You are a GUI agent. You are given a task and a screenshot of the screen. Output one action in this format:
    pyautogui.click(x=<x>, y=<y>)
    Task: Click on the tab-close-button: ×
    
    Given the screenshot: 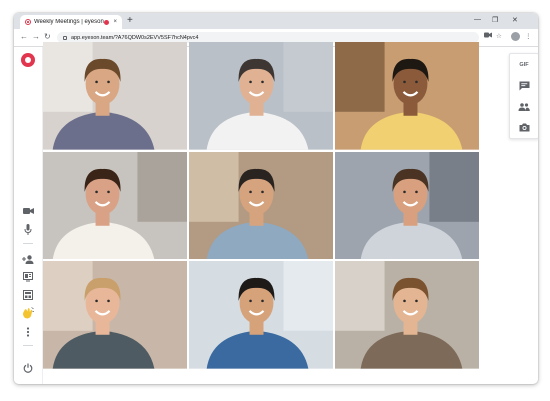 What is the action you would take?
    pyautogui.click(x=115, y=22)
    